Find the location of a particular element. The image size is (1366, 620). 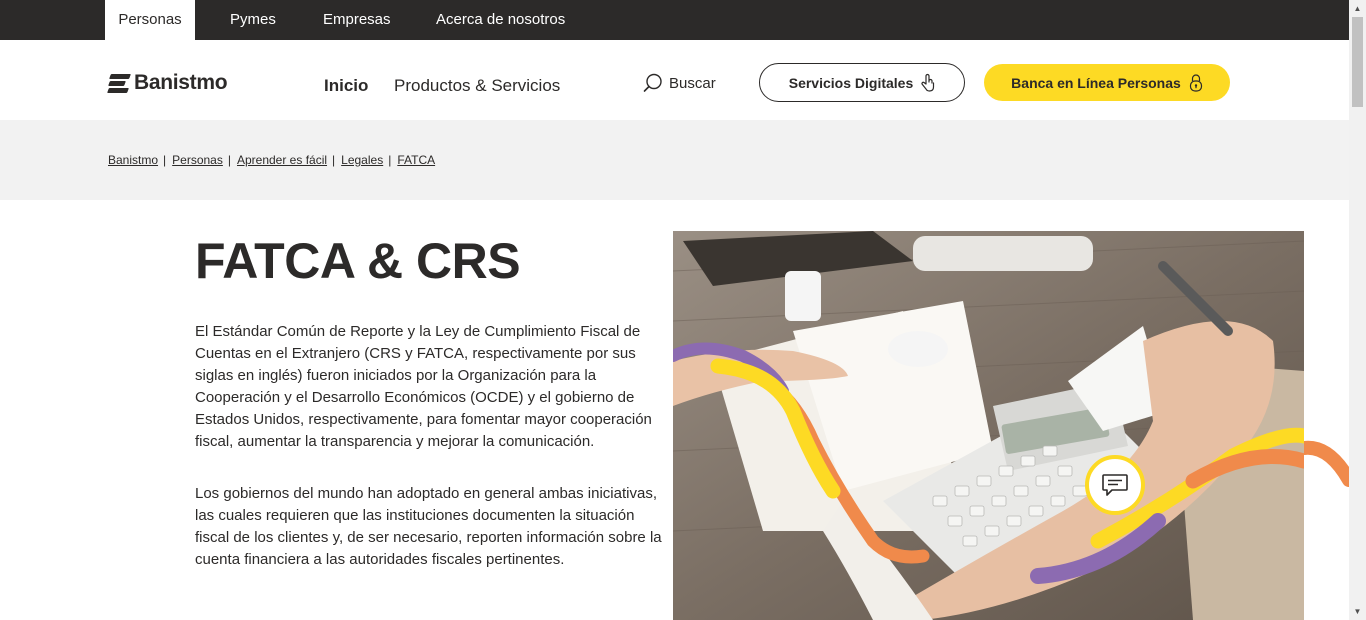

scroll-down-arrow-icon: ▼ is located at coordinates (1357, 611).